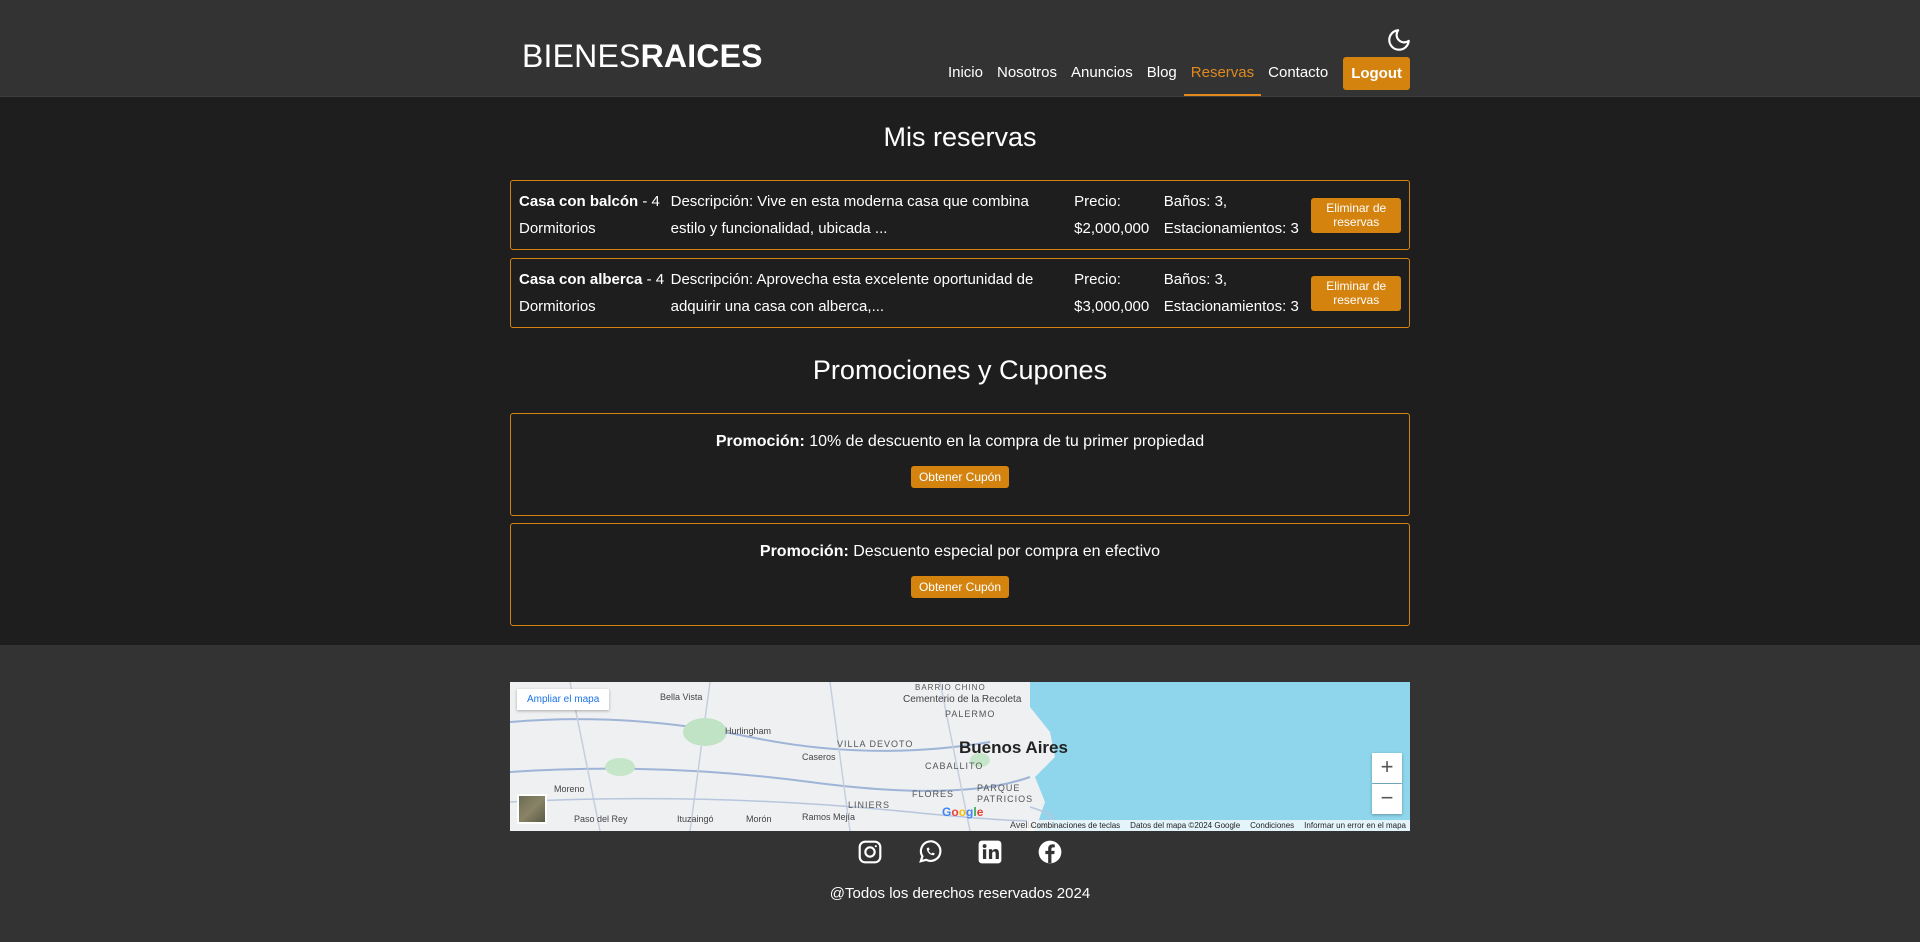 The height and width of the screenshot is (942, 1920). I want to click on map-label: Bella Vista, so click(681, 697).